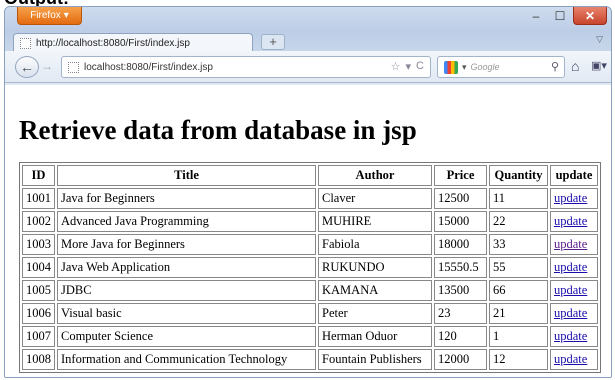 The image size is (615, 380). I want to click on cell-id: 1003, so click(38, 244).